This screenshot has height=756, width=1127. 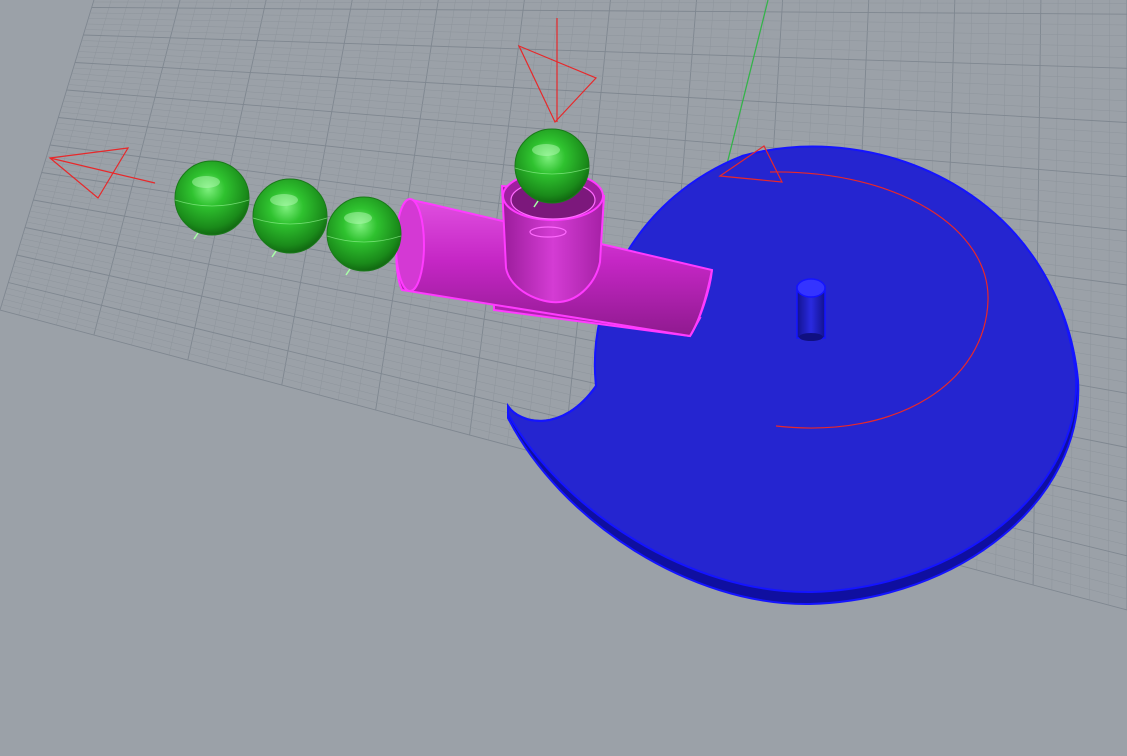 What do you see at coordinates (102, 173) in the screenshot?
I see `left-arrow` at bounding box center [102, 173].